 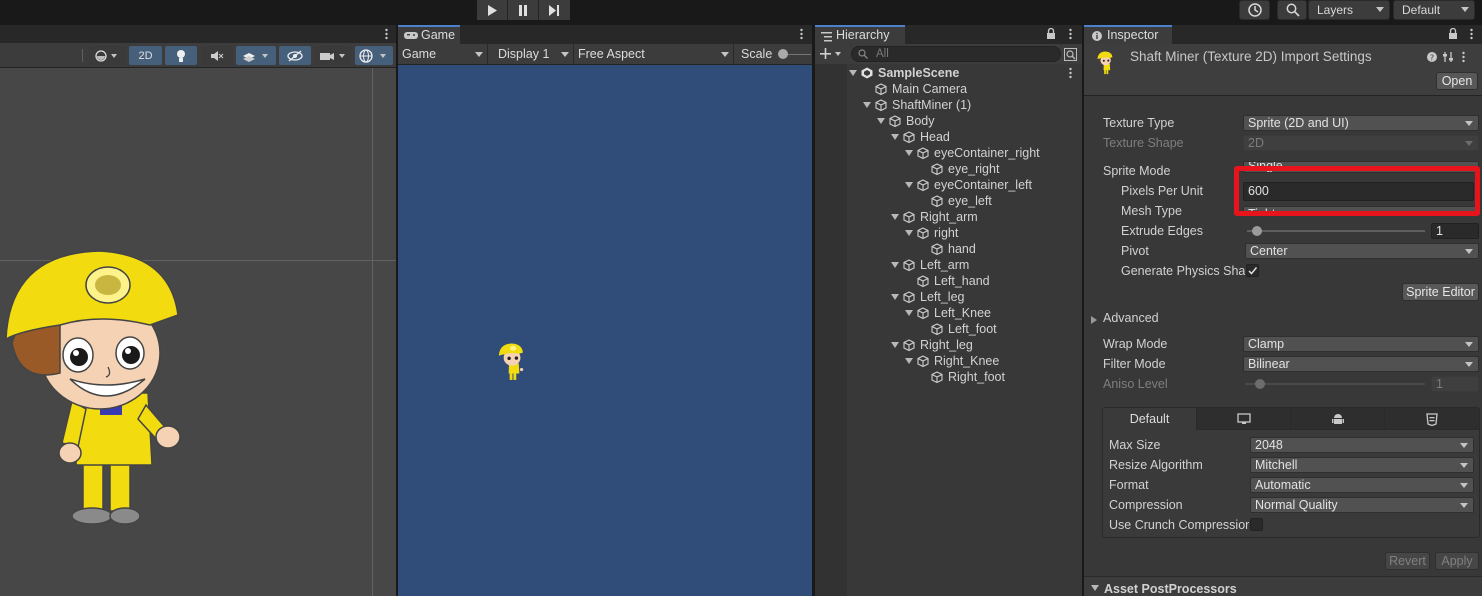 I want to click on max-size-label: Max Size, so click(x=1135, y=445).